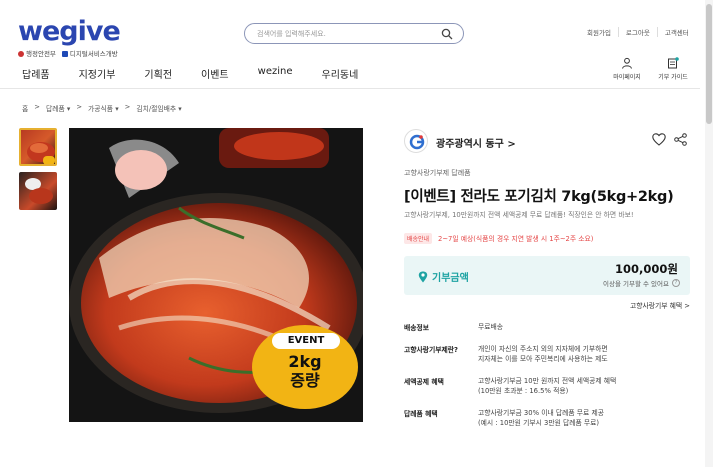 The image size is (713, 467). I want to click on utility-links: 회원가입 로그아웃 고객센터, so click(638, 32).